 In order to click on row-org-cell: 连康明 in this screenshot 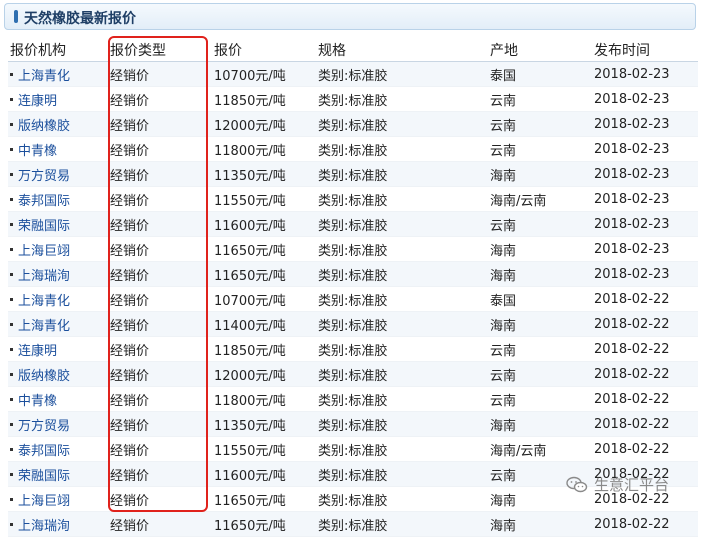, I will do `click(58, 349)`.